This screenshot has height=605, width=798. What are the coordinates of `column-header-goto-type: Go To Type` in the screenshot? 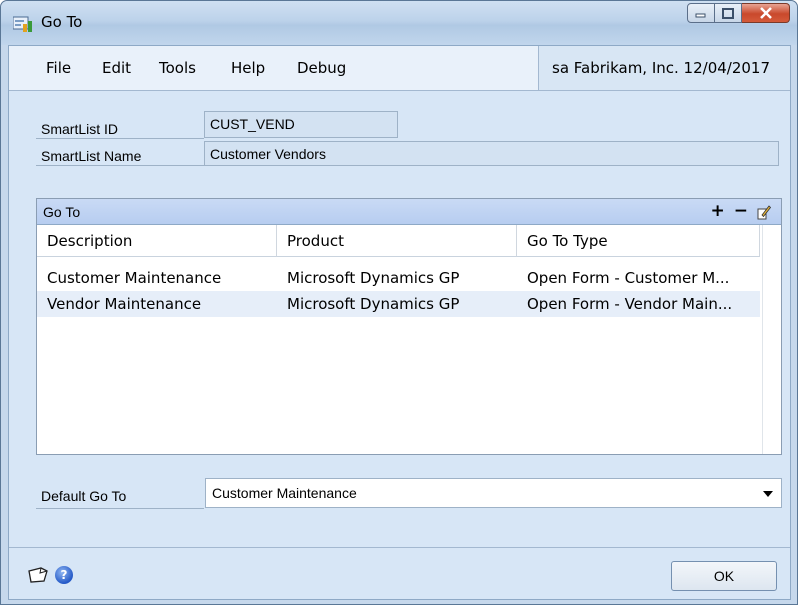 It's located at (638, 241).